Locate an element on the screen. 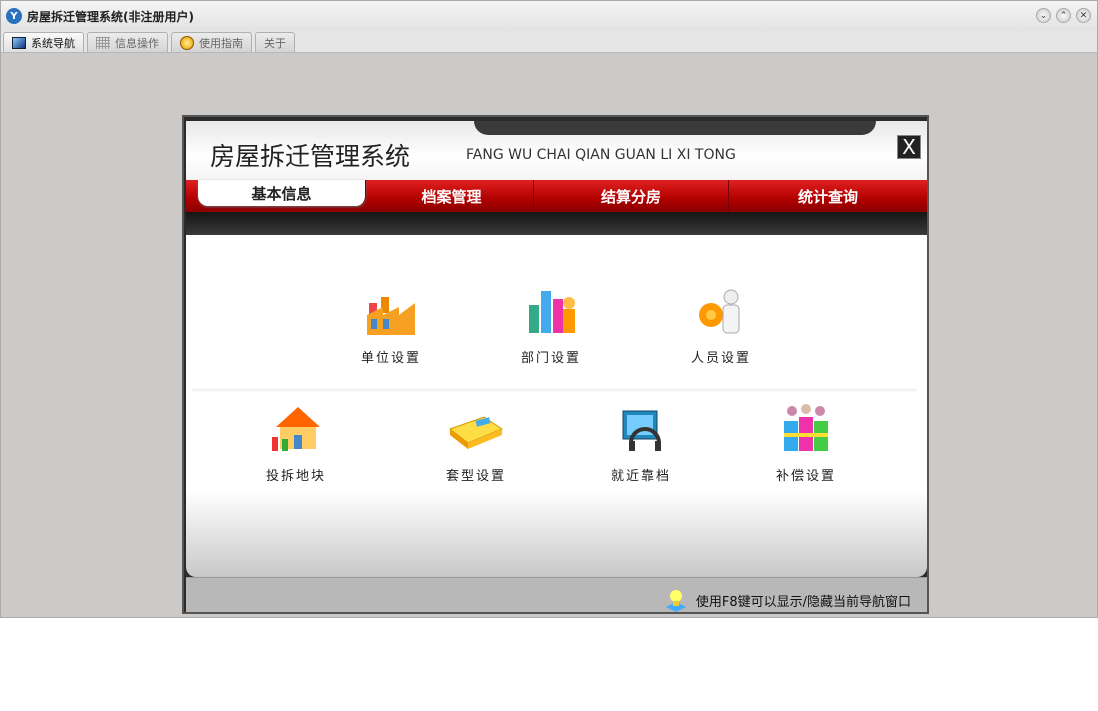 This screenshot has height=711, width=1098. minimize-button: ⌄ is located at coordinates (1043, 15).